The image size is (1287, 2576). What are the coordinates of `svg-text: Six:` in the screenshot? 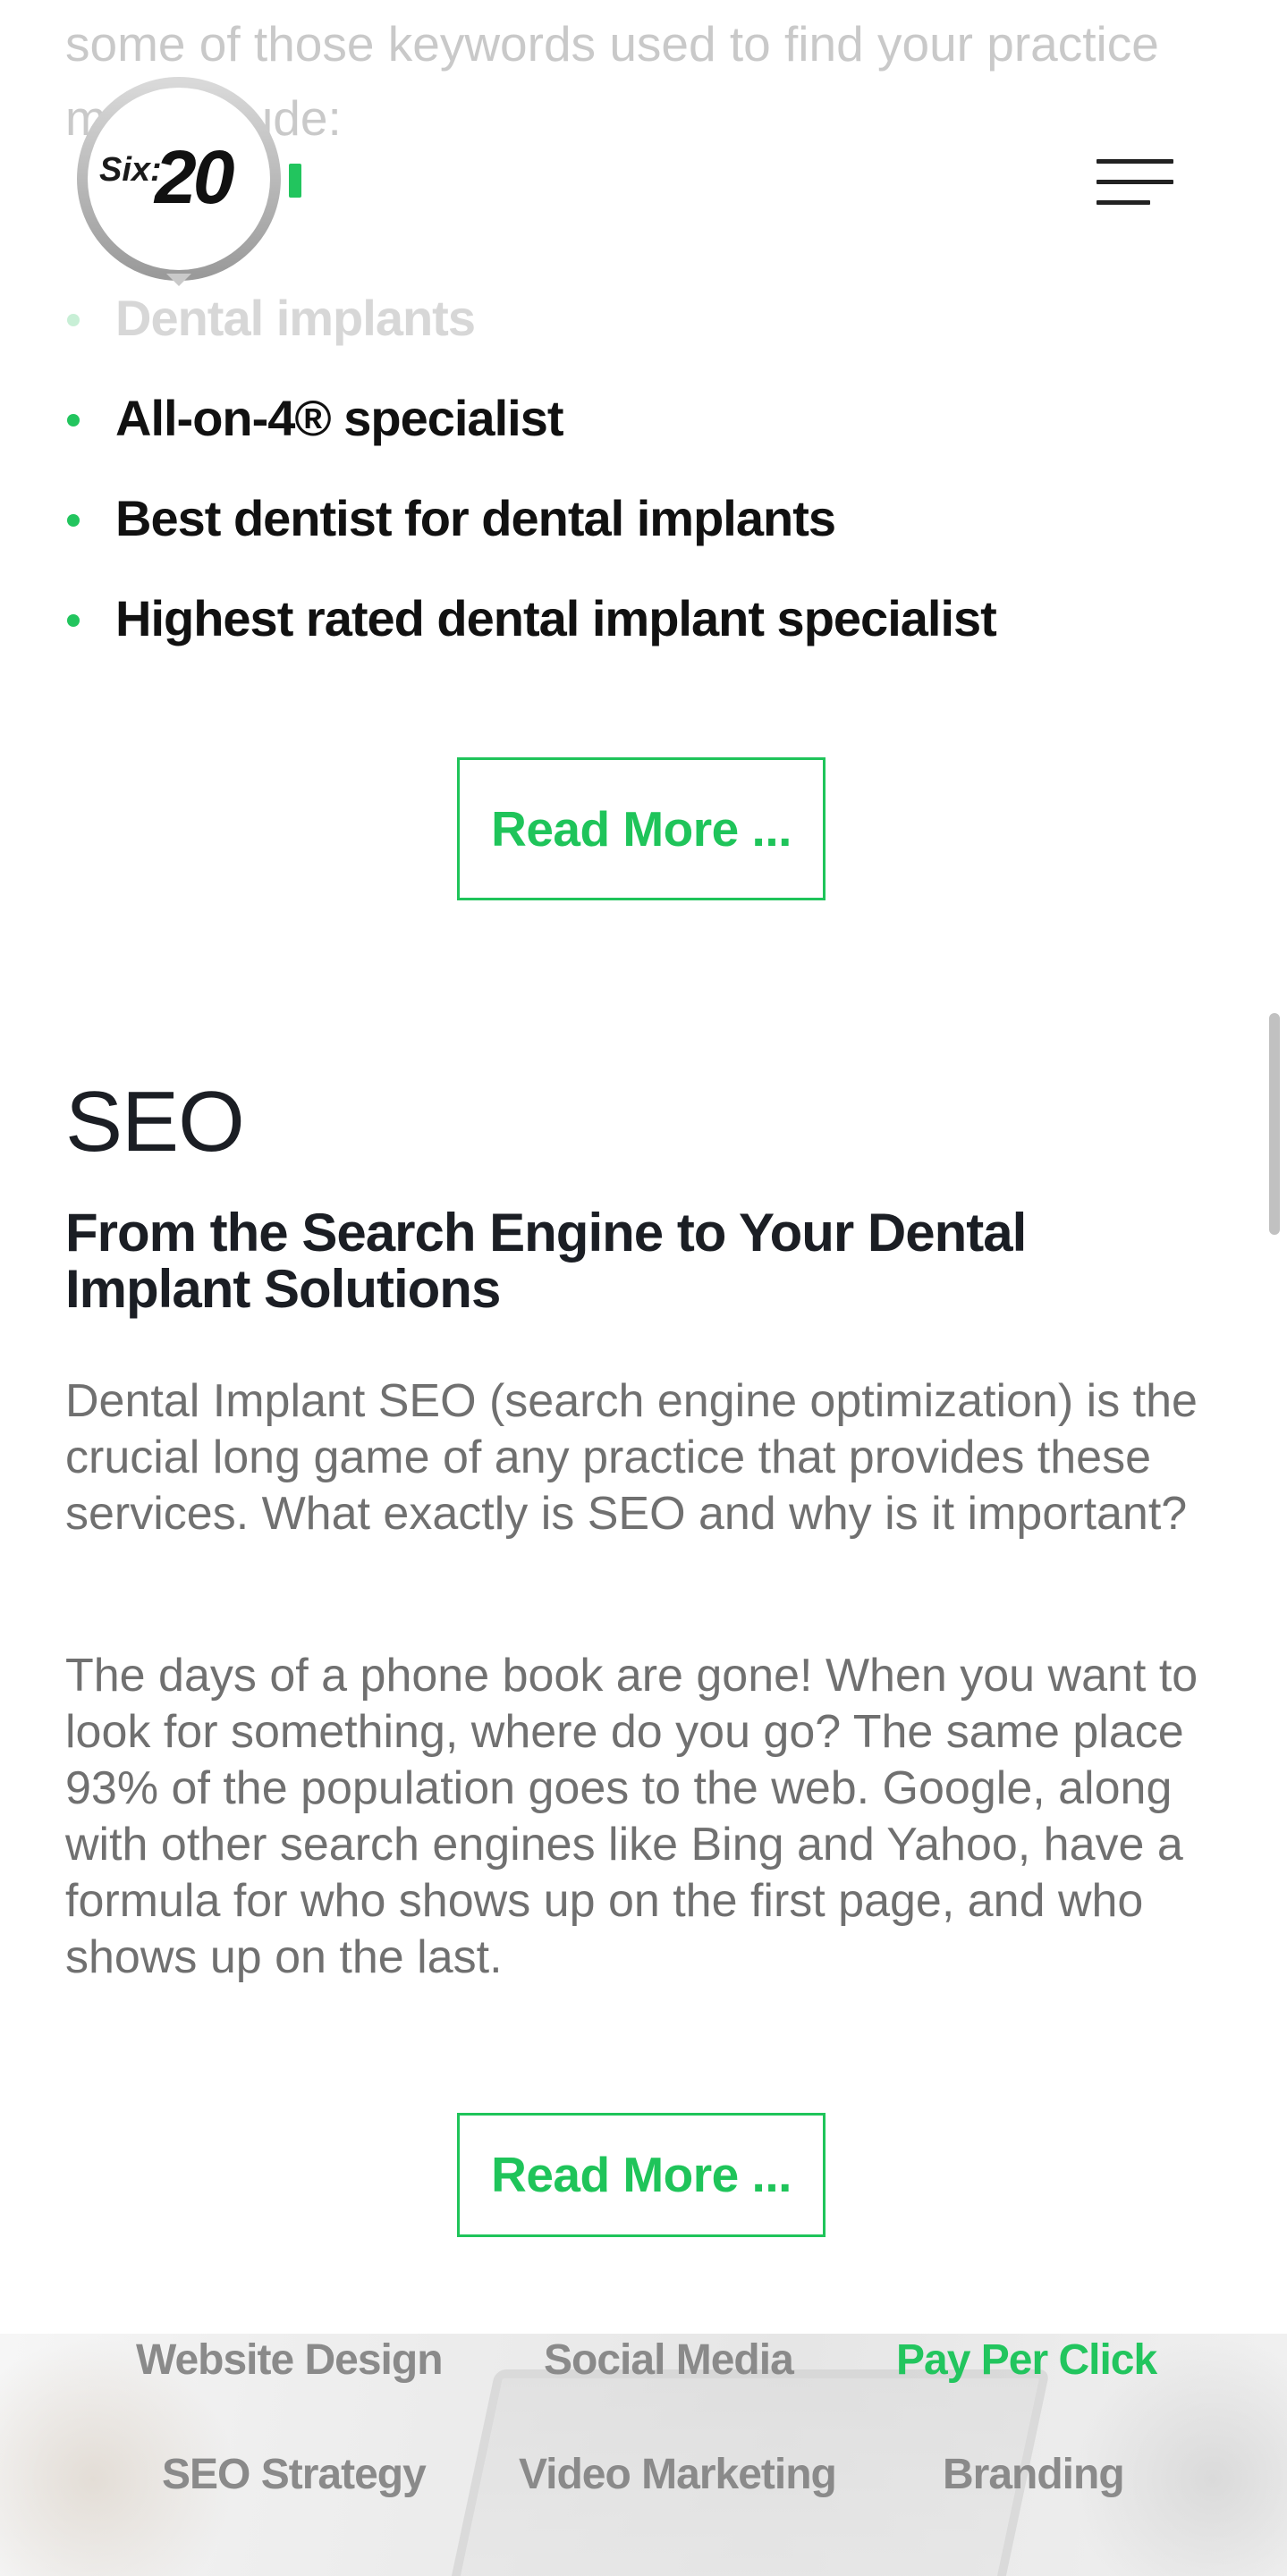 It's located at (130, 170).